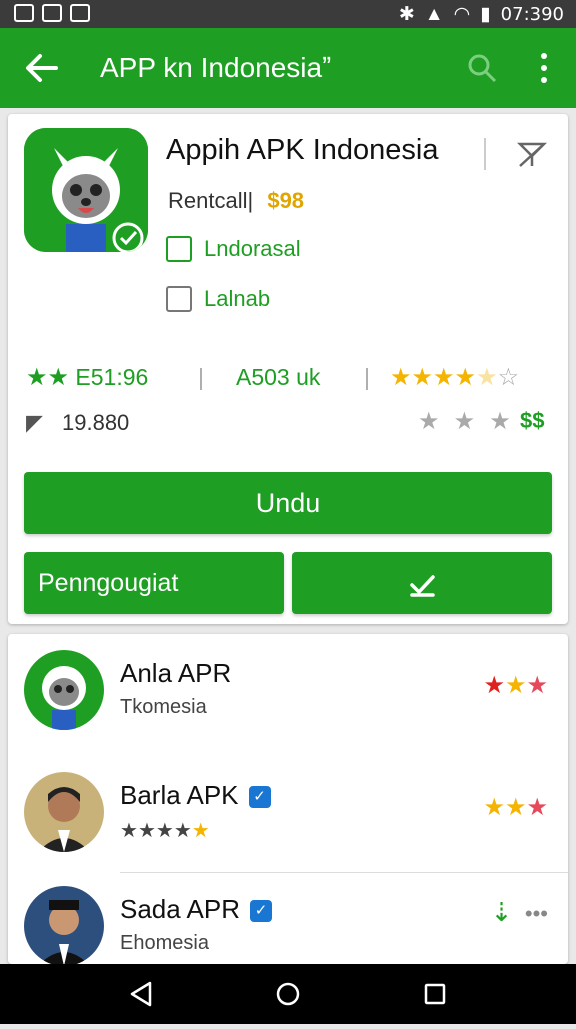 The height and width of the screenshot is (1029, 576). I want to click on star-rating: ★★★★★☆, so click(454, 378).